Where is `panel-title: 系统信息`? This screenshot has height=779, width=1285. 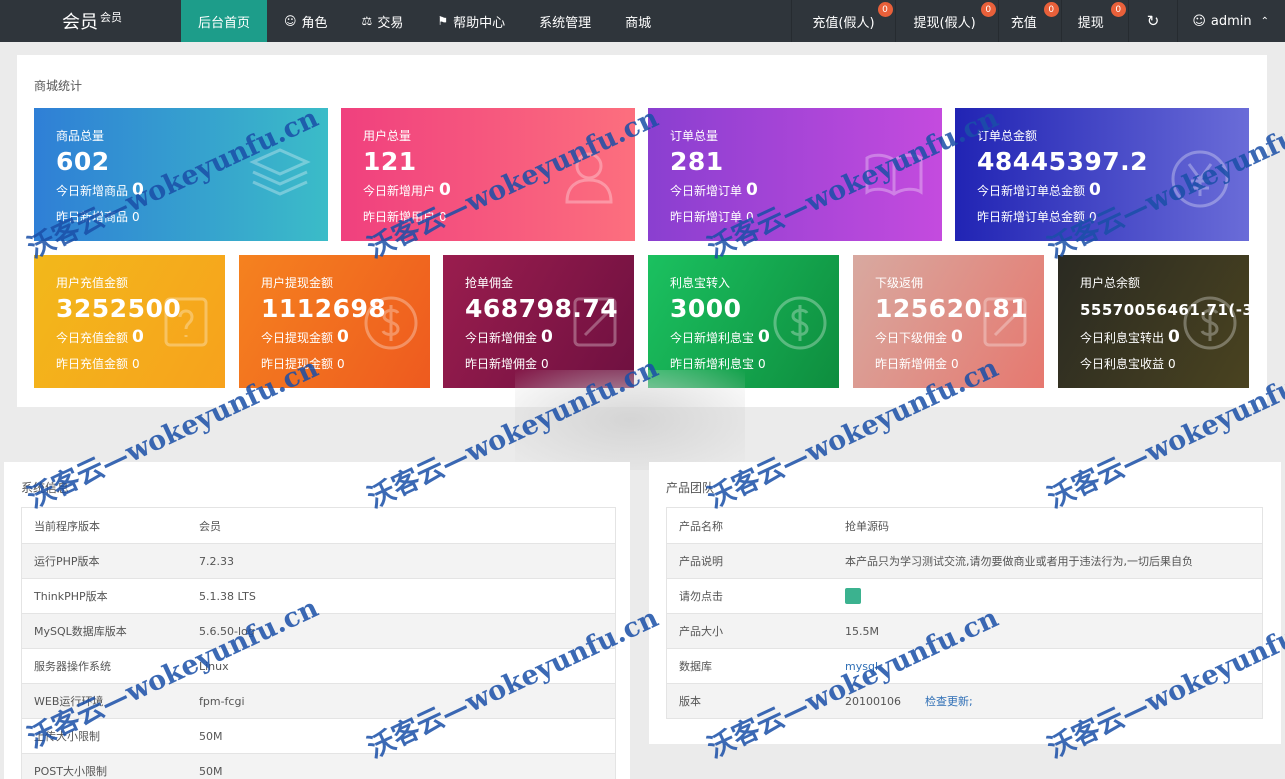 panel-title: 系统信息 is located at coordinates (45, 488).